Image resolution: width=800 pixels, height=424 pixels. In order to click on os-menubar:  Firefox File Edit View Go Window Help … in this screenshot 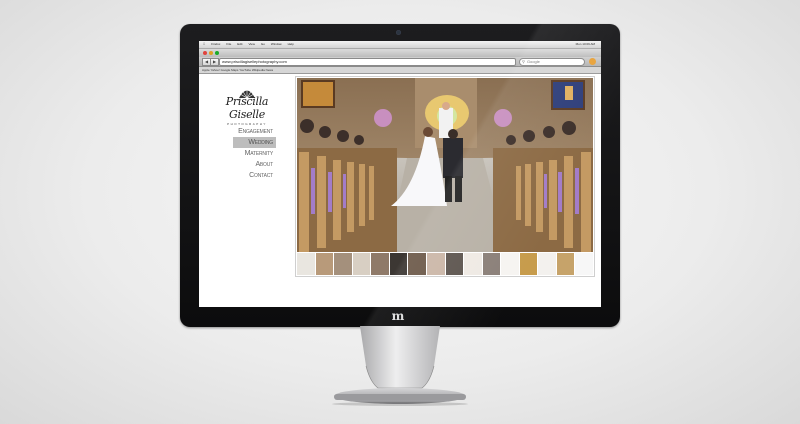, I will do `click(400, 45)`.